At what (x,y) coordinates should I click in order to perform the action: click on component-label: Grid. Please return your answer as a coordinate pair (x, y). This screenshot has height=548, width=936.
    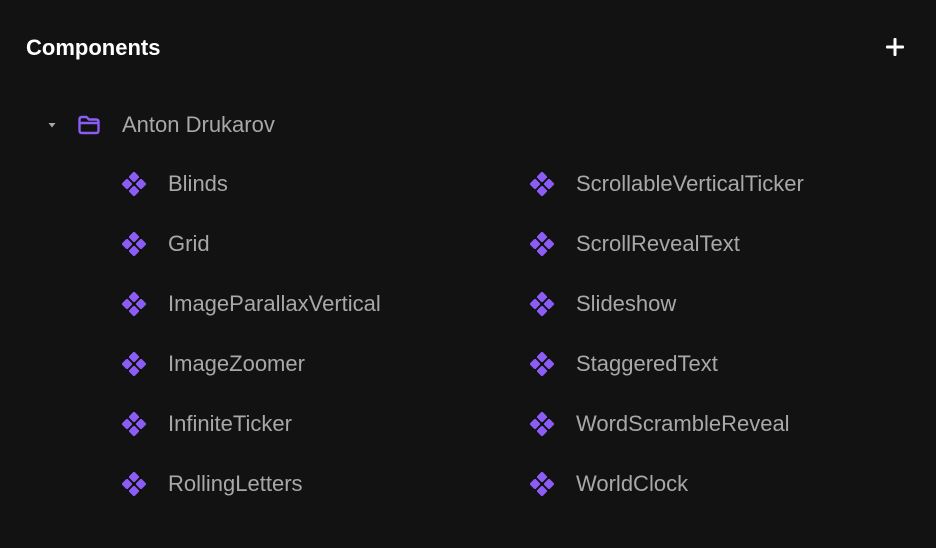
    Looking at the image, I should click on (189, 243).